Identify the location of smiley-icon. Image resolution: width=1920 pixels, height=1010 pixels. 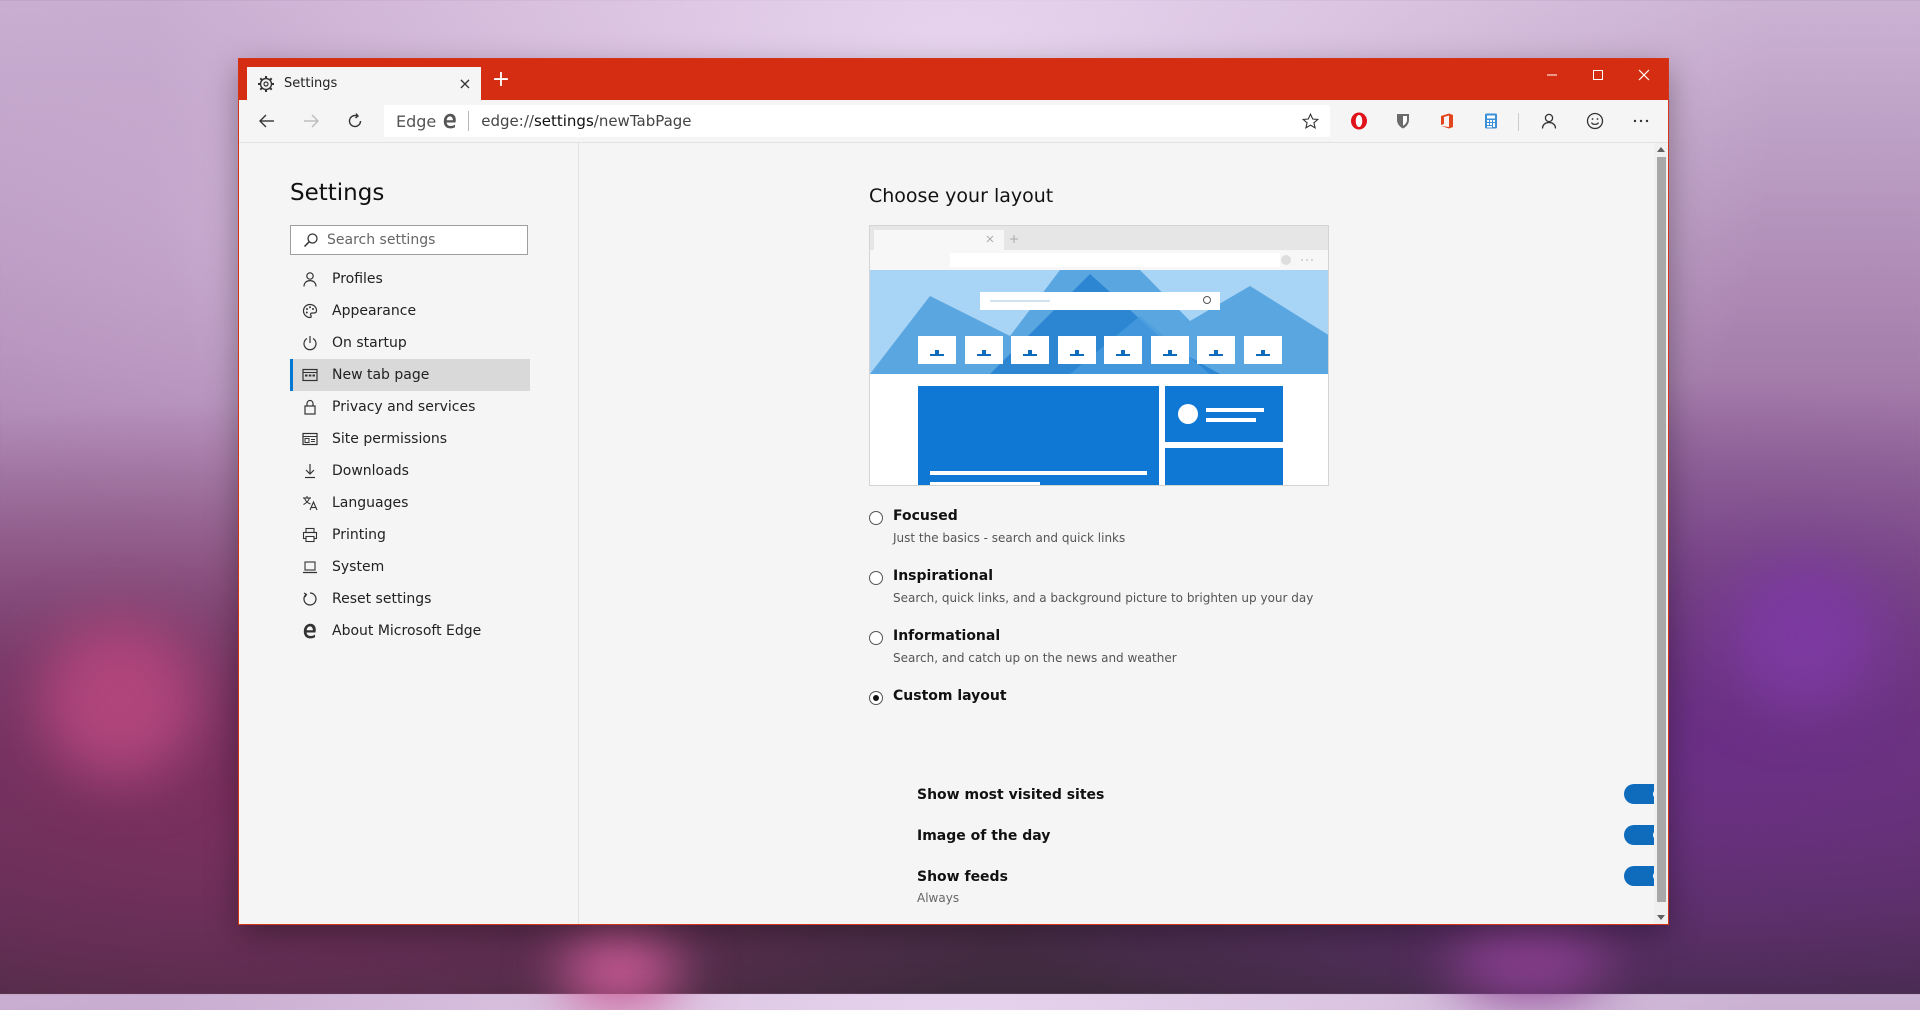
(1595, 121).